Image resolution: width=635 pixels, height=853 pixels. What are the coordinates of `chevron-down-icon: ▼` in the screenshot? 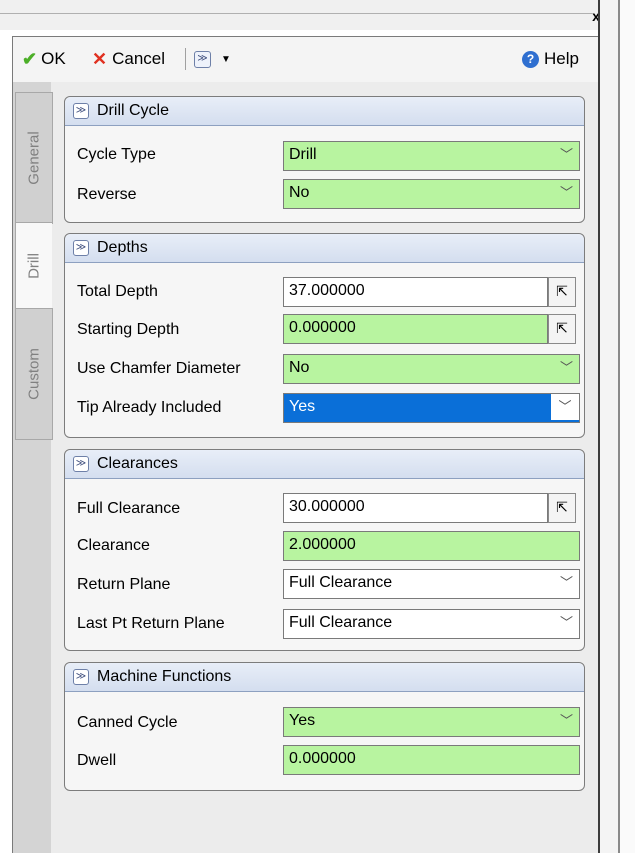 It's located at (226, 59).